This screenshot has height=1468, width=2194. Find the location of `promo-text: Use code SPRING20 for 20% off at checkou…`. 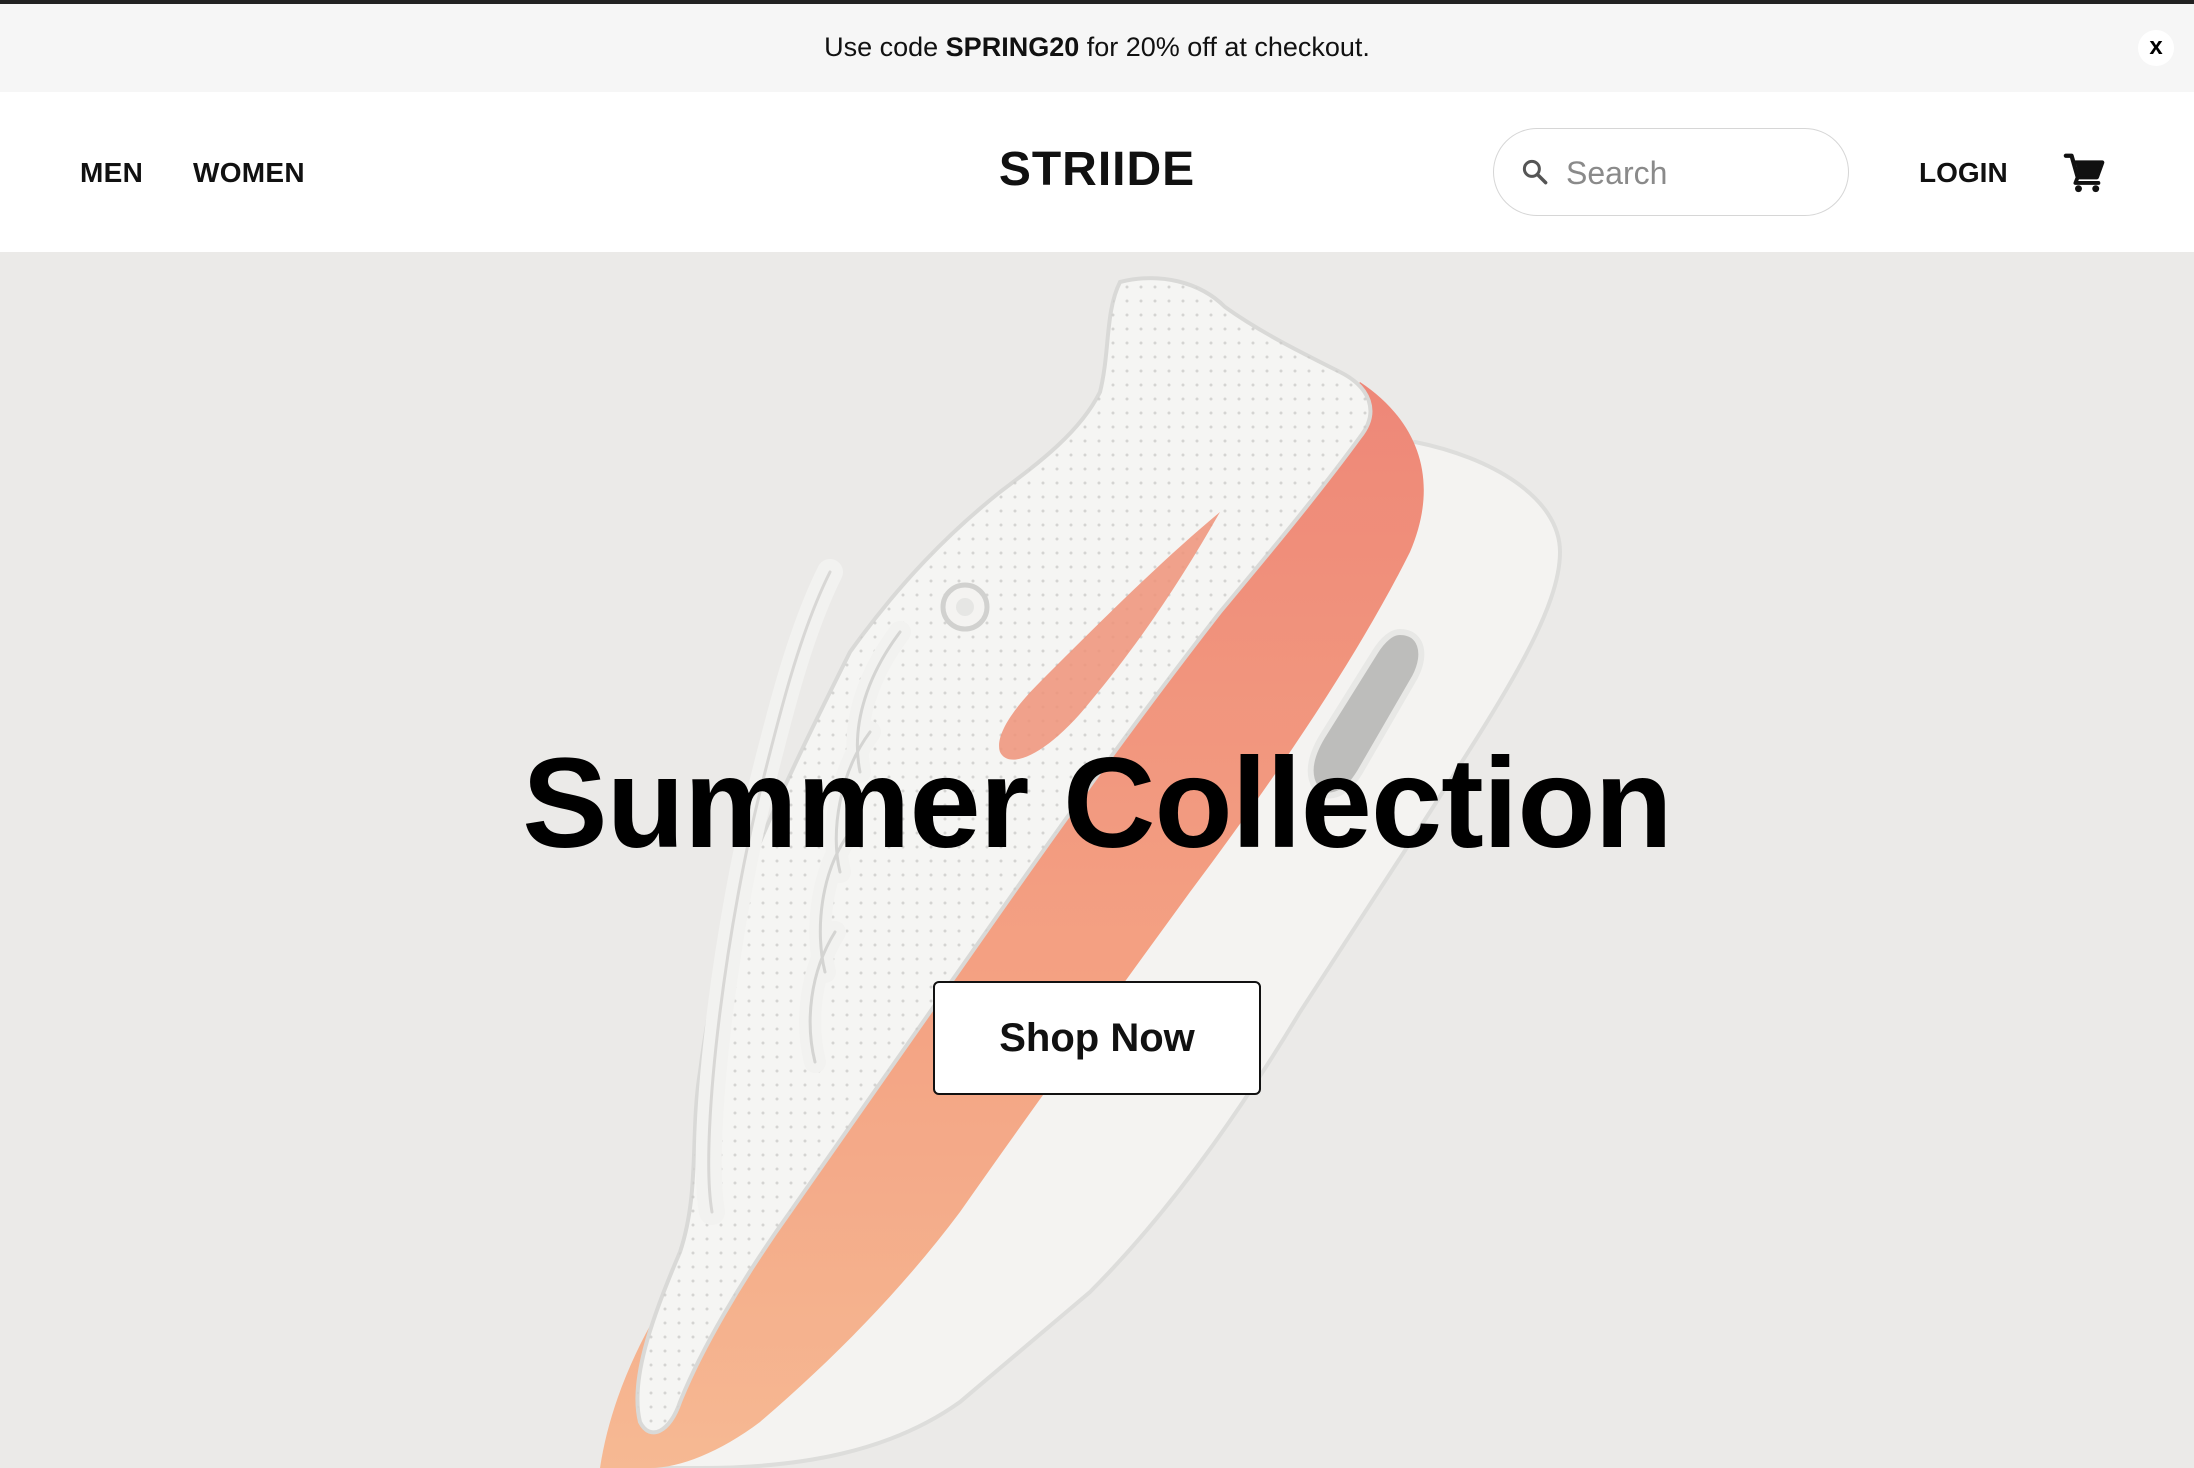

promo-text: Use code SPRING20 for 20% off at checkou… is located at coordinates (1097, 47).